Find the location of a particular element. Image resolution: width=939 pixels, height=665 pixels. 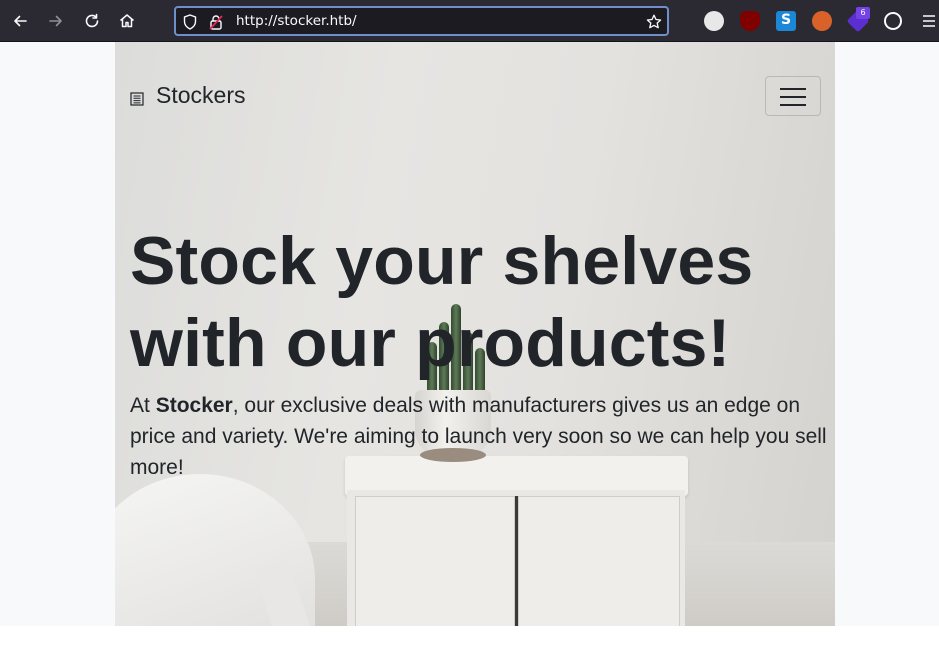

reload-button is located at coordinates (92, 21).